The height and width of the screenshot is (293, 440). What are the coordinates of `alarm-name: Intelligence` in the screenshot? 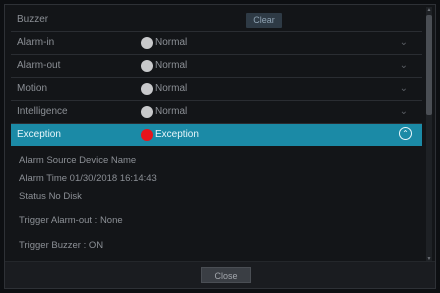 It's located at (42, 111).